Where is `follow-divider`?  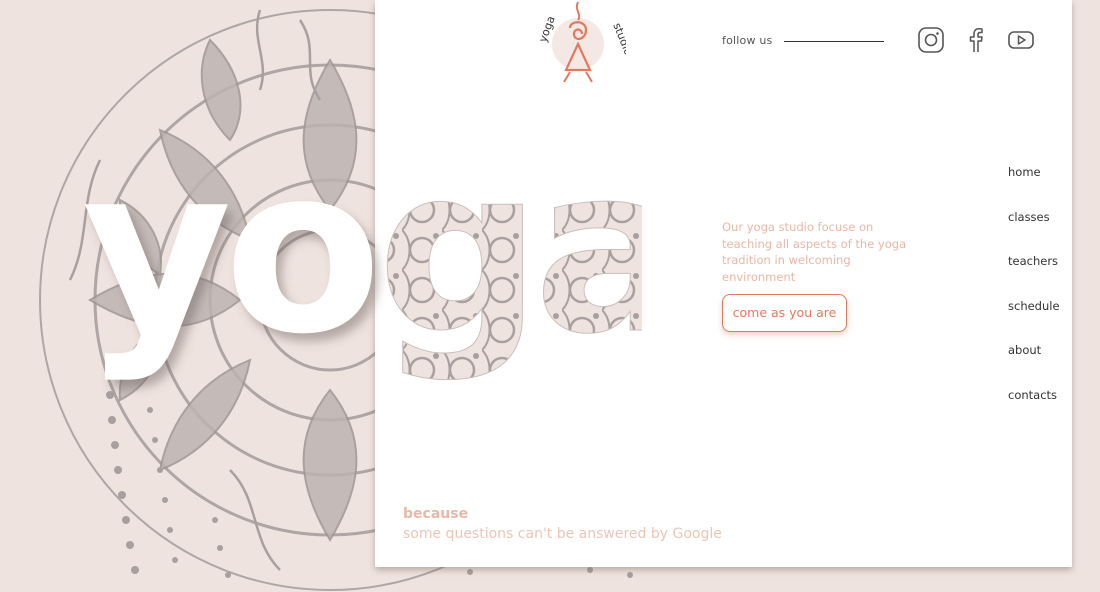 follow-divider is located at coordinates (834, 41).